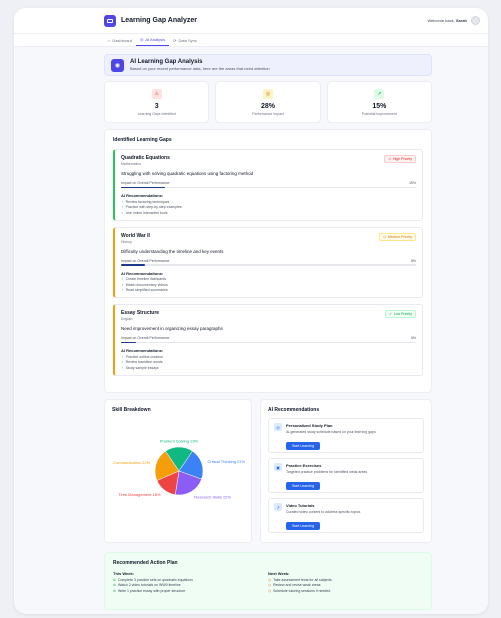 The width and height of the screenshot is (501, 618). I want to click on tab-ai-analysis: ◎ AI Analysis, so click(153, 41).